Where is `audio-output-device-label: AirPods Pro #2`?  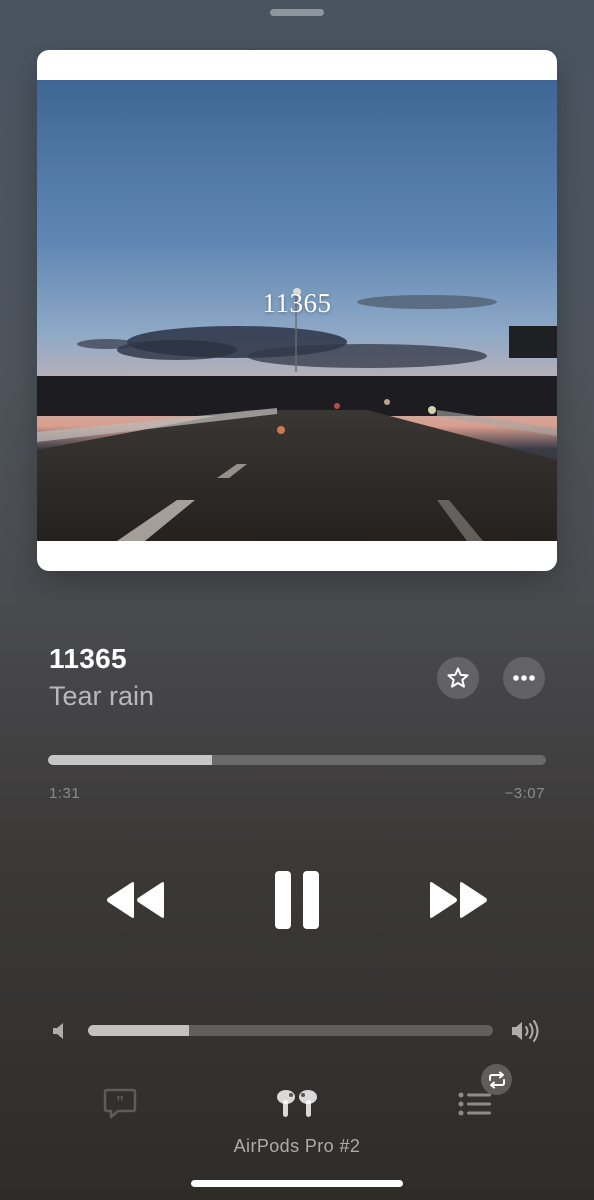 audio-output-device-label: AirPods Pro #2 is located at coordinates (297, 1146).